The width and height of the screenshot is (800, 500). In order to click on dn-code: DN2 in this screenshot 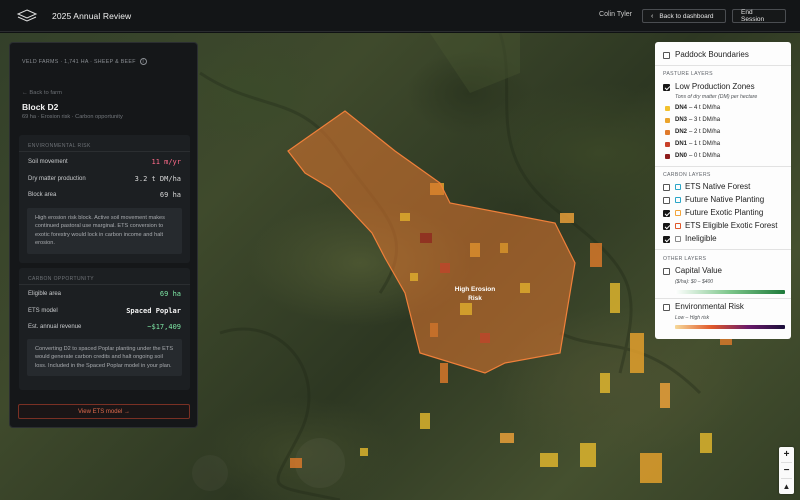, I will do `click(681, 132)`.